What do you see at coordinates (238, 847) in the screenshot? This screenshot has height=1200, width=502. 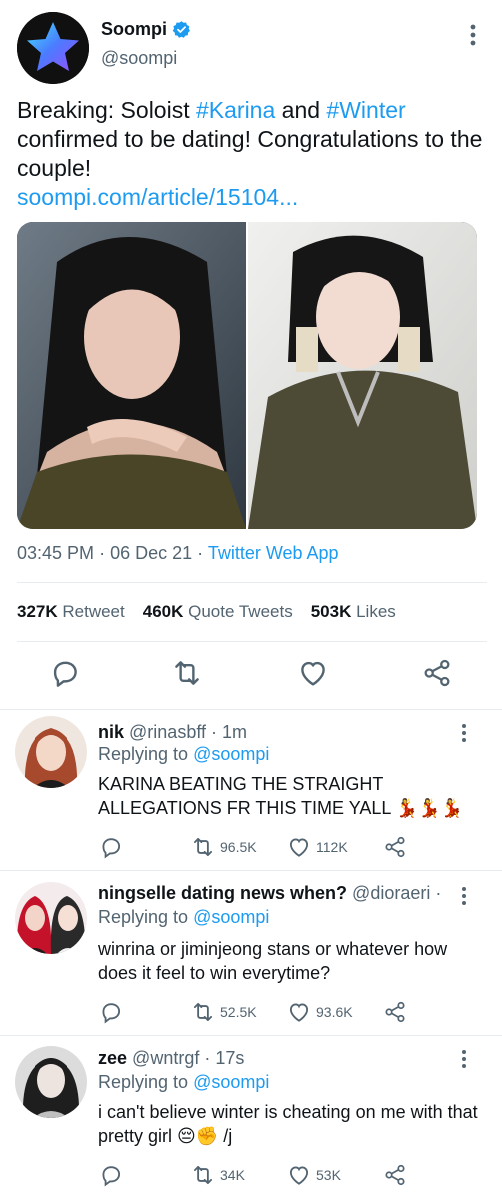 I see `retweet-count: 96.5K` at bounding box center [238, 847].